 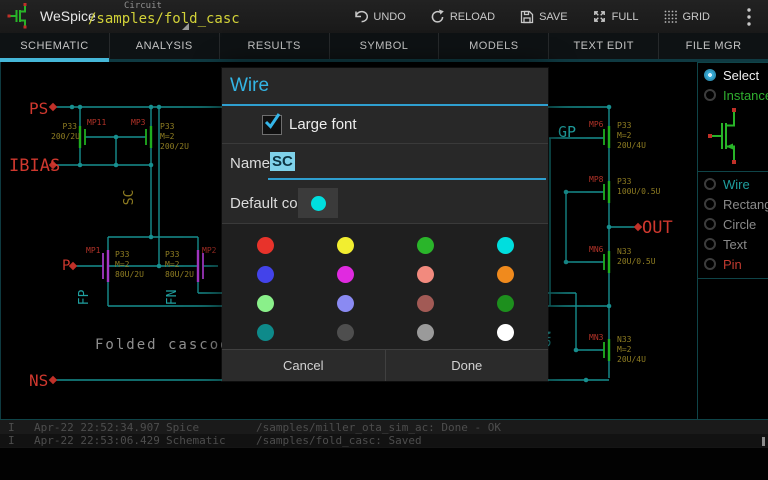 What do you see at coordinates (272, 120) in the screenshot?
I see `check-icon` at bounding box center [272, 120].